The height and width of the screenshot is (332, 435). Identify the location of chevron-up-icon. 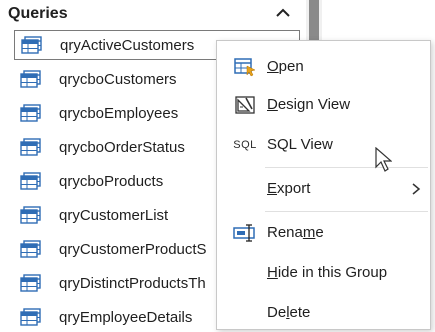
(283, 13).